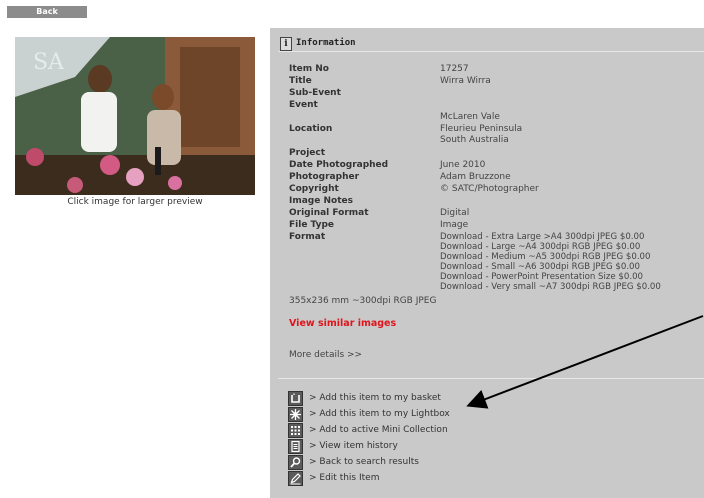  I want to click on field-value: Wirra Wirra, so click(465, 81).